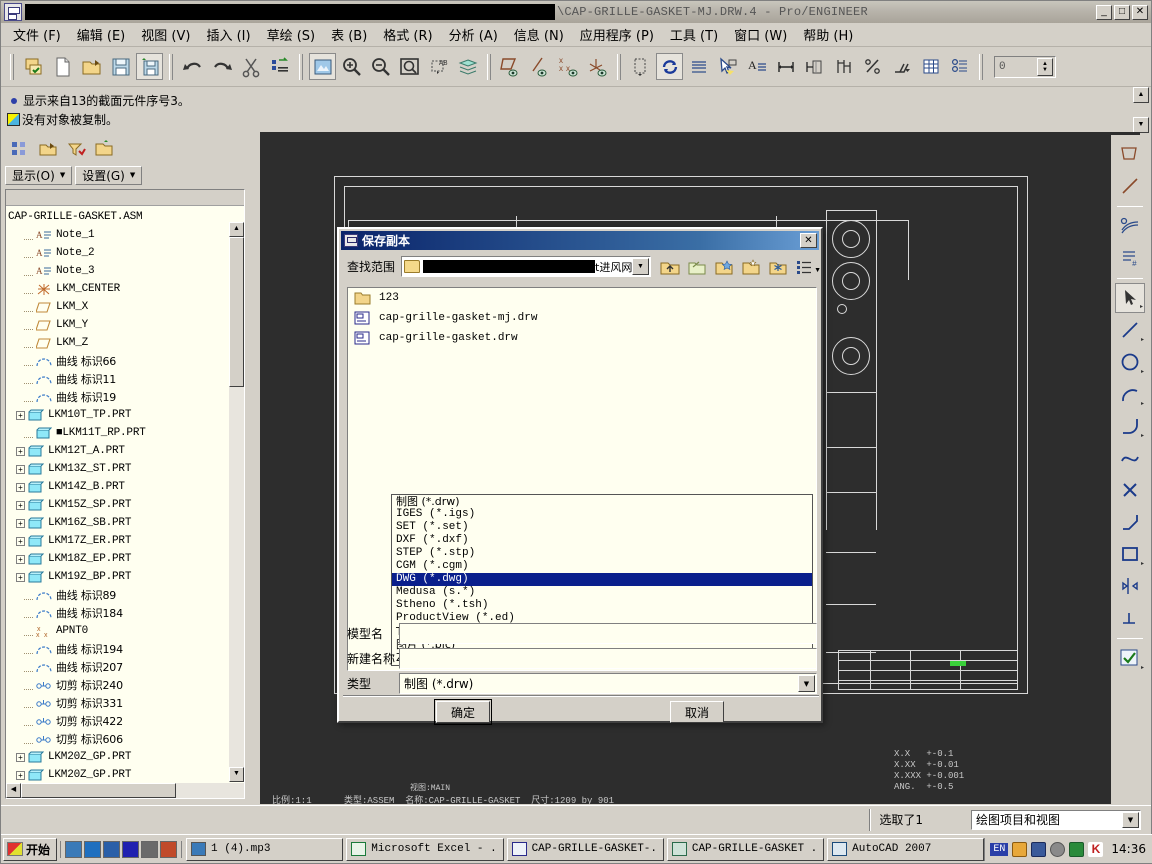  Describe the element at coordinates (126, 325) in the screenshot. I see `tree-item: LKM_Y` at that location.